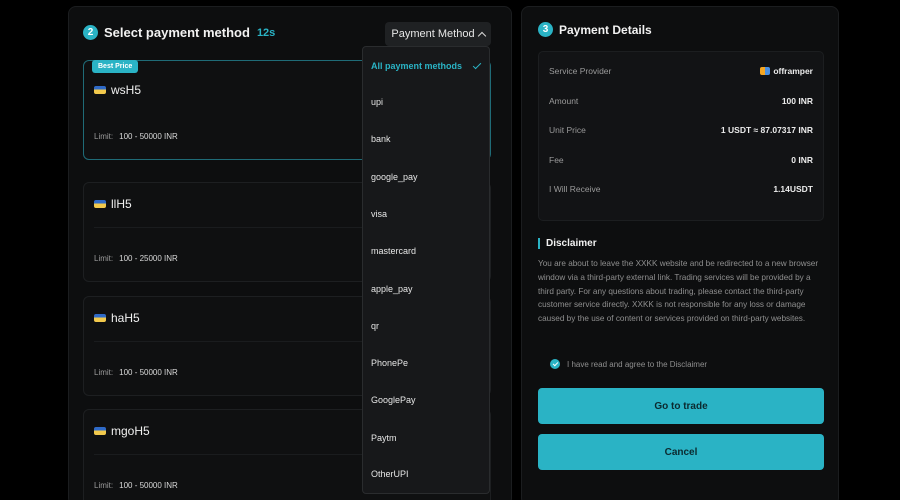 Image resolution: width=900 pixels, height=500 pixels. Describe the element at coordinates (681, 452) in the screenshot. I see `cancel-button: Cancel` at that location.